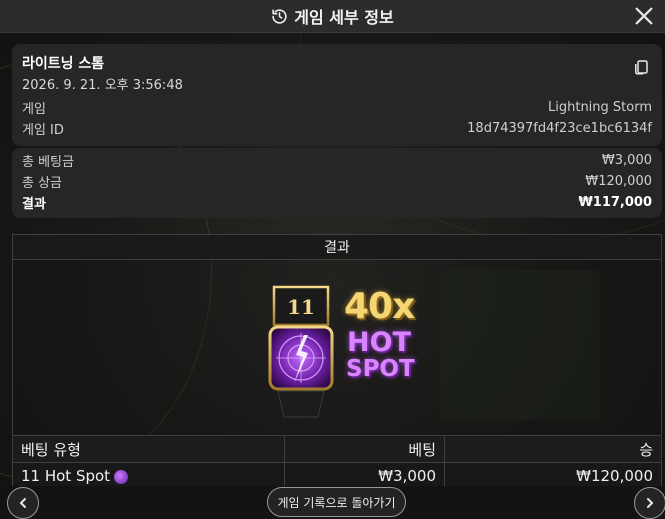 Image resolution: width=665 pixels, height=519 pixels. Describe the element at coordinates (641, 67) in the screenshot. I see `copy-icon` at that location.